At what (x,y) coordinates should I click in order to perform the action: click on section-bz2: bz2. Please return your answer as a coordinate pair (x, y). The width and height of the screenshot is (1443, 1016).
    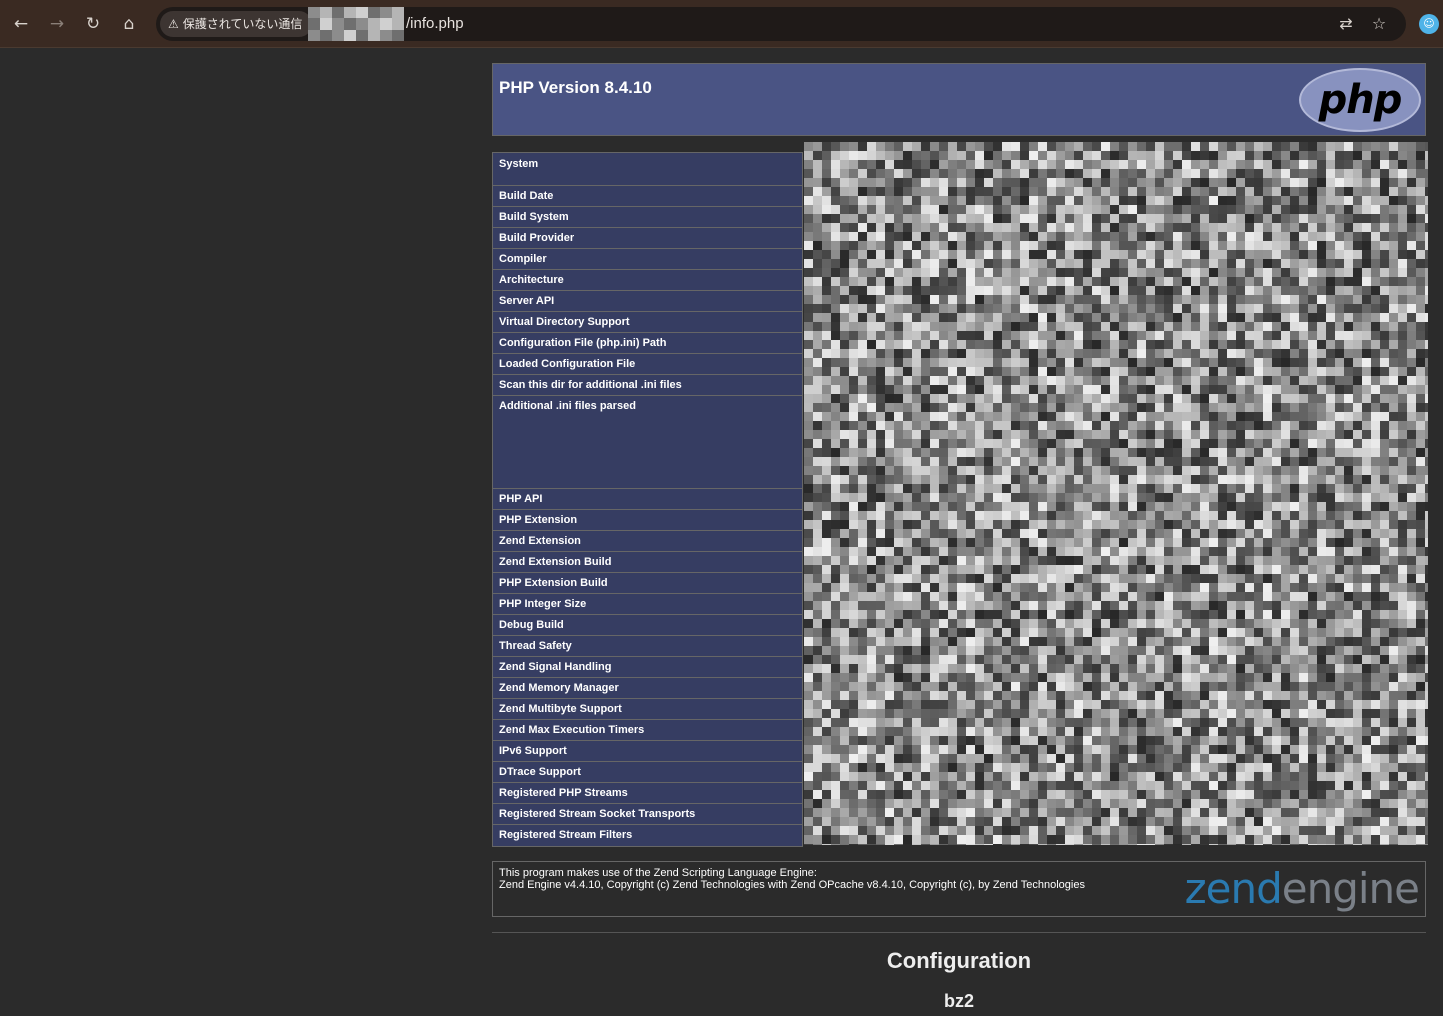
    Looking at the image, I should click on (958, 1001).